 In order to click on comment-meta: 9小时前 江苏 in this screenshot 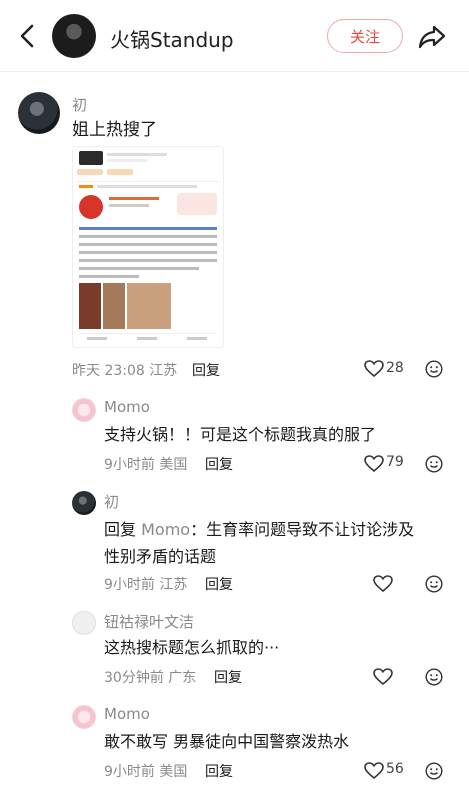, I will do `click(145, 584)`.